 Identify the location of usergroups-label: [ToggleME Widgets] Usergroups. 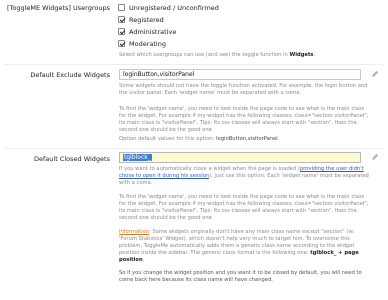
(58, 8).